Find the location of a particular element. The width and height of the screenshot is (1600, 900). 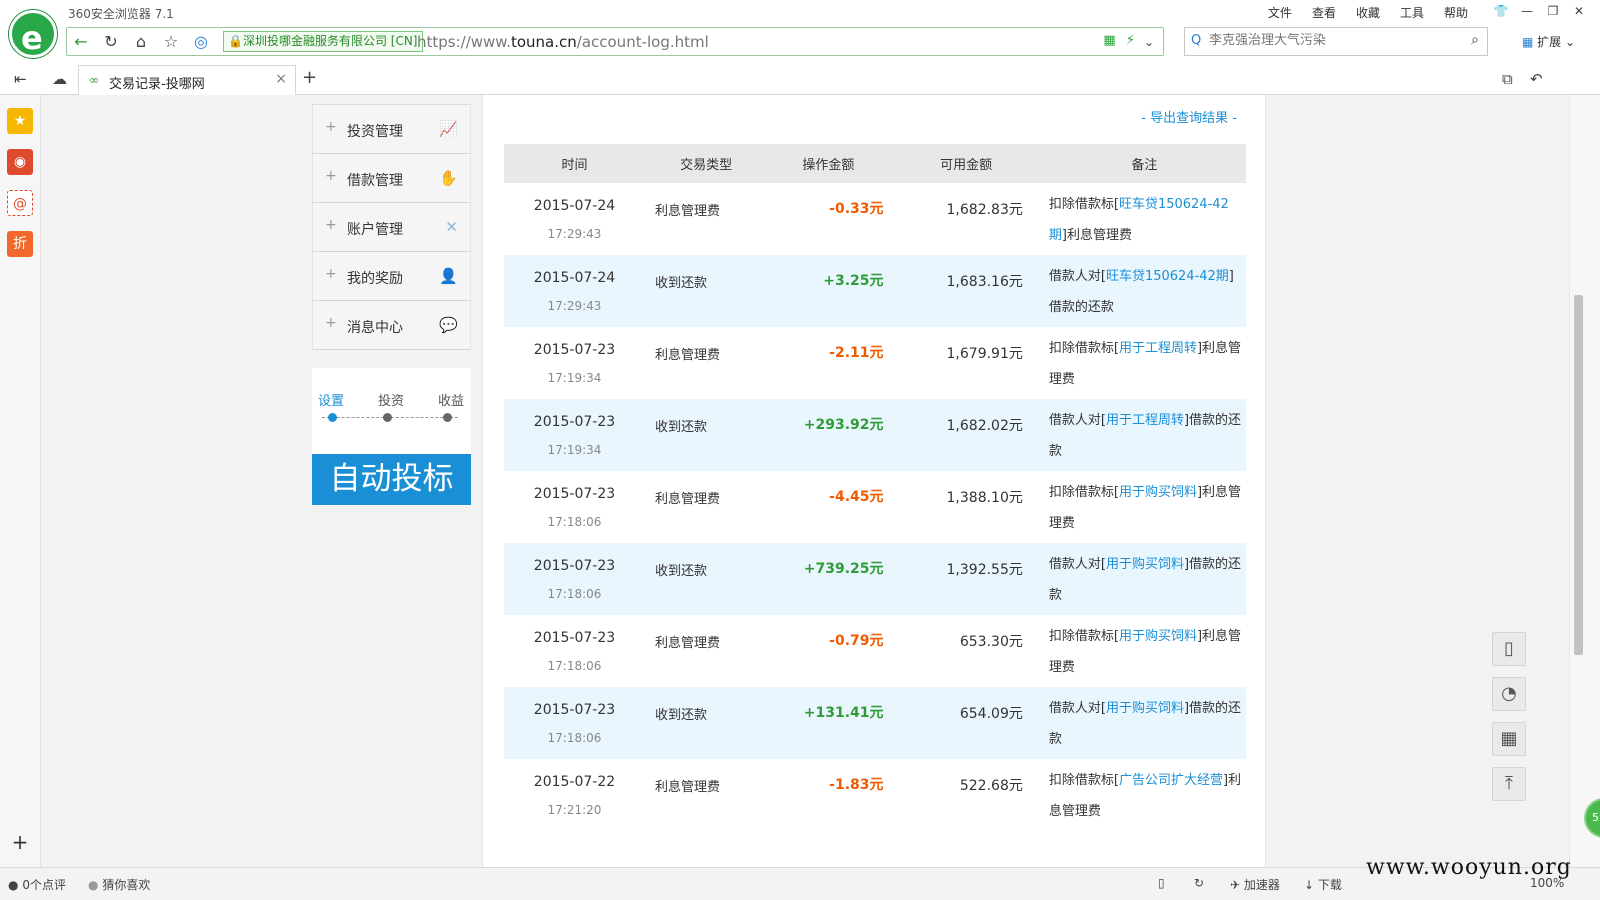

loan-link: 广告公司扩大经营 is located at coordinates (1171, 780).